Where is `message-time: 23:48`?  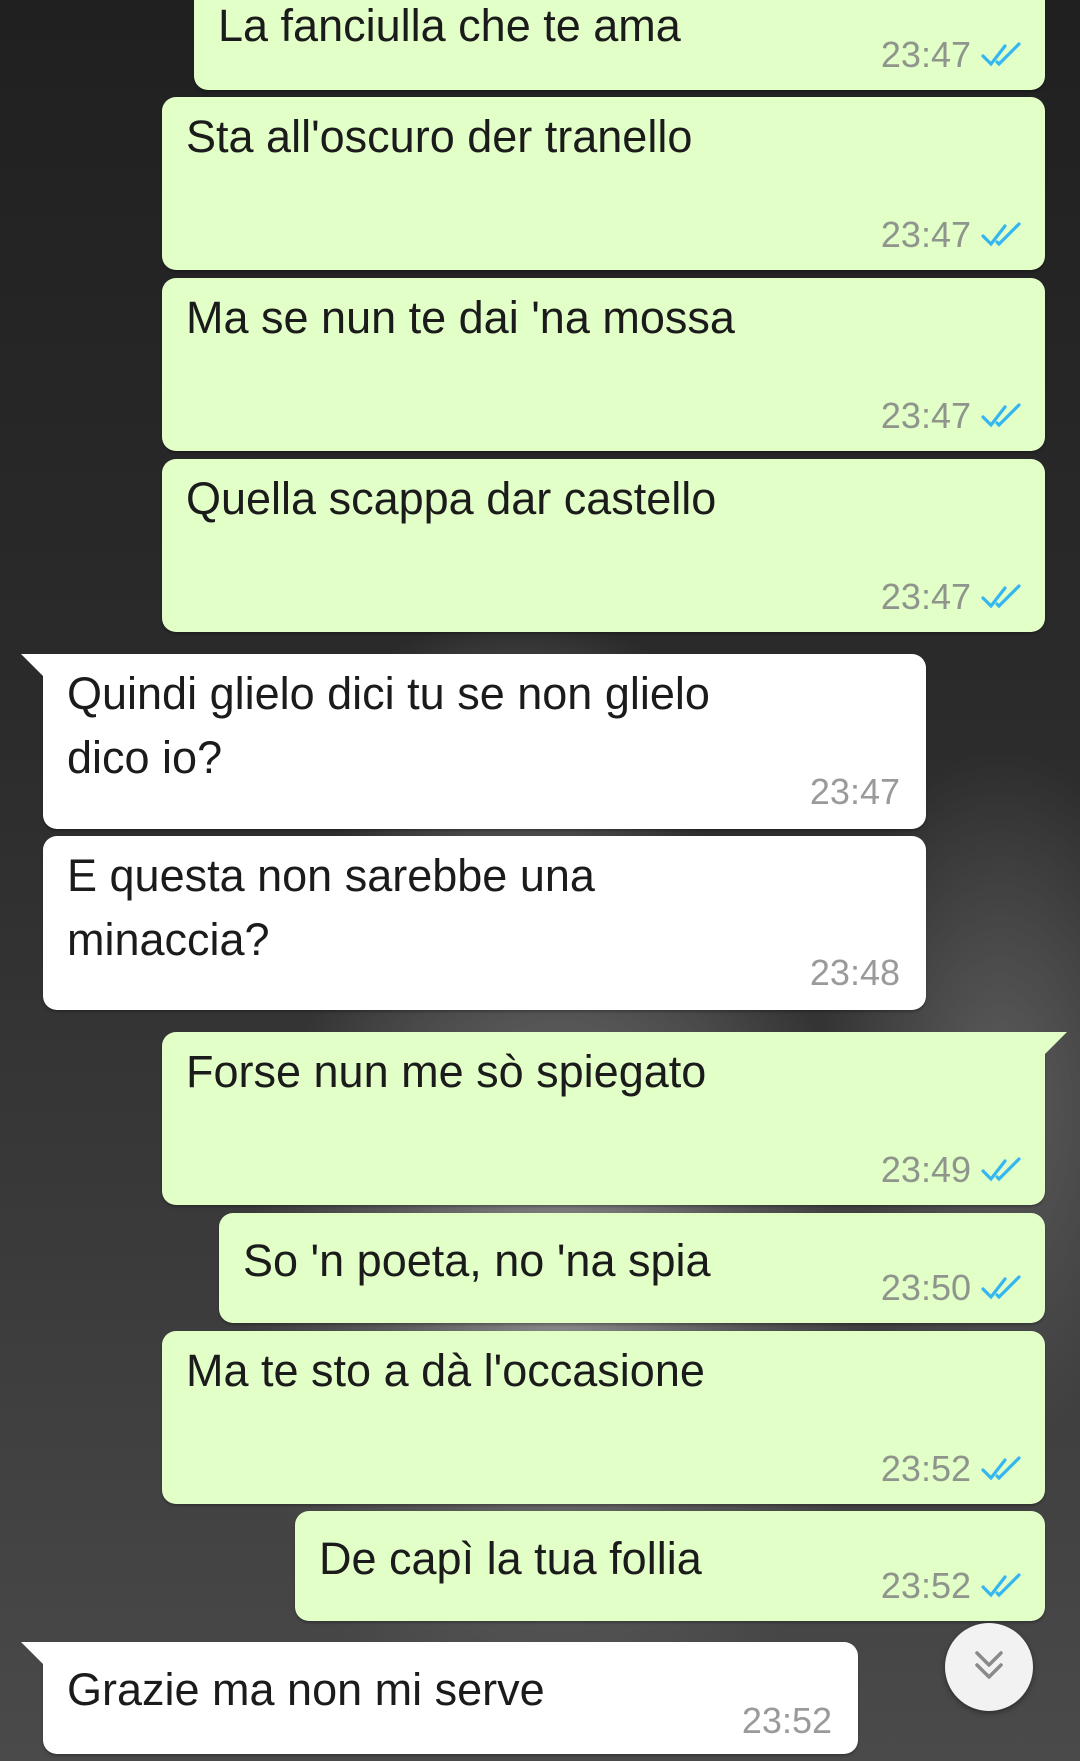
message-time: 23:48 is located at coordinates (854, 972).